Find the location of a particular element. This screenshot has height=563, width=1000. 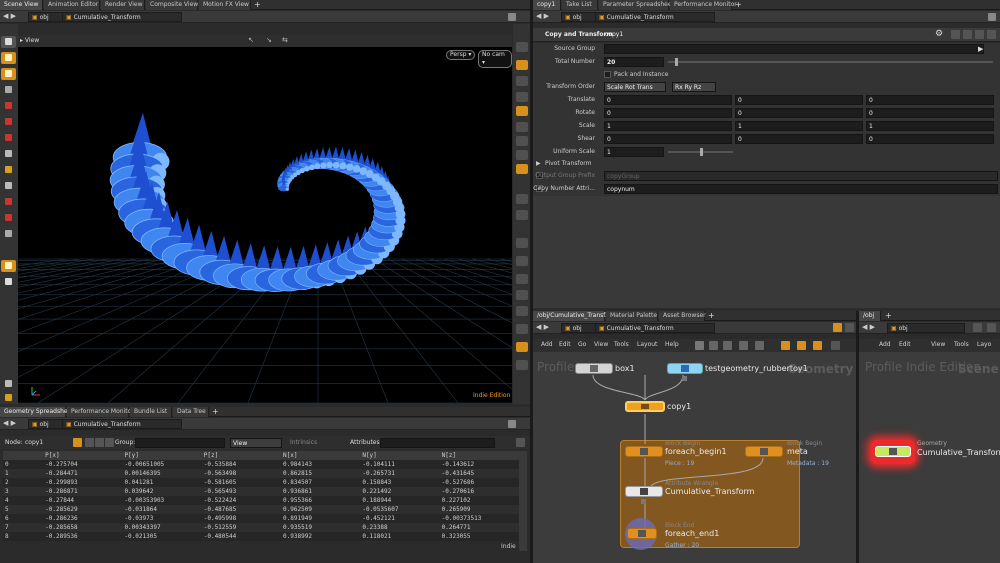

net-path-node: ▣ Cumulative_Transform is located at coordinates (655, 328).